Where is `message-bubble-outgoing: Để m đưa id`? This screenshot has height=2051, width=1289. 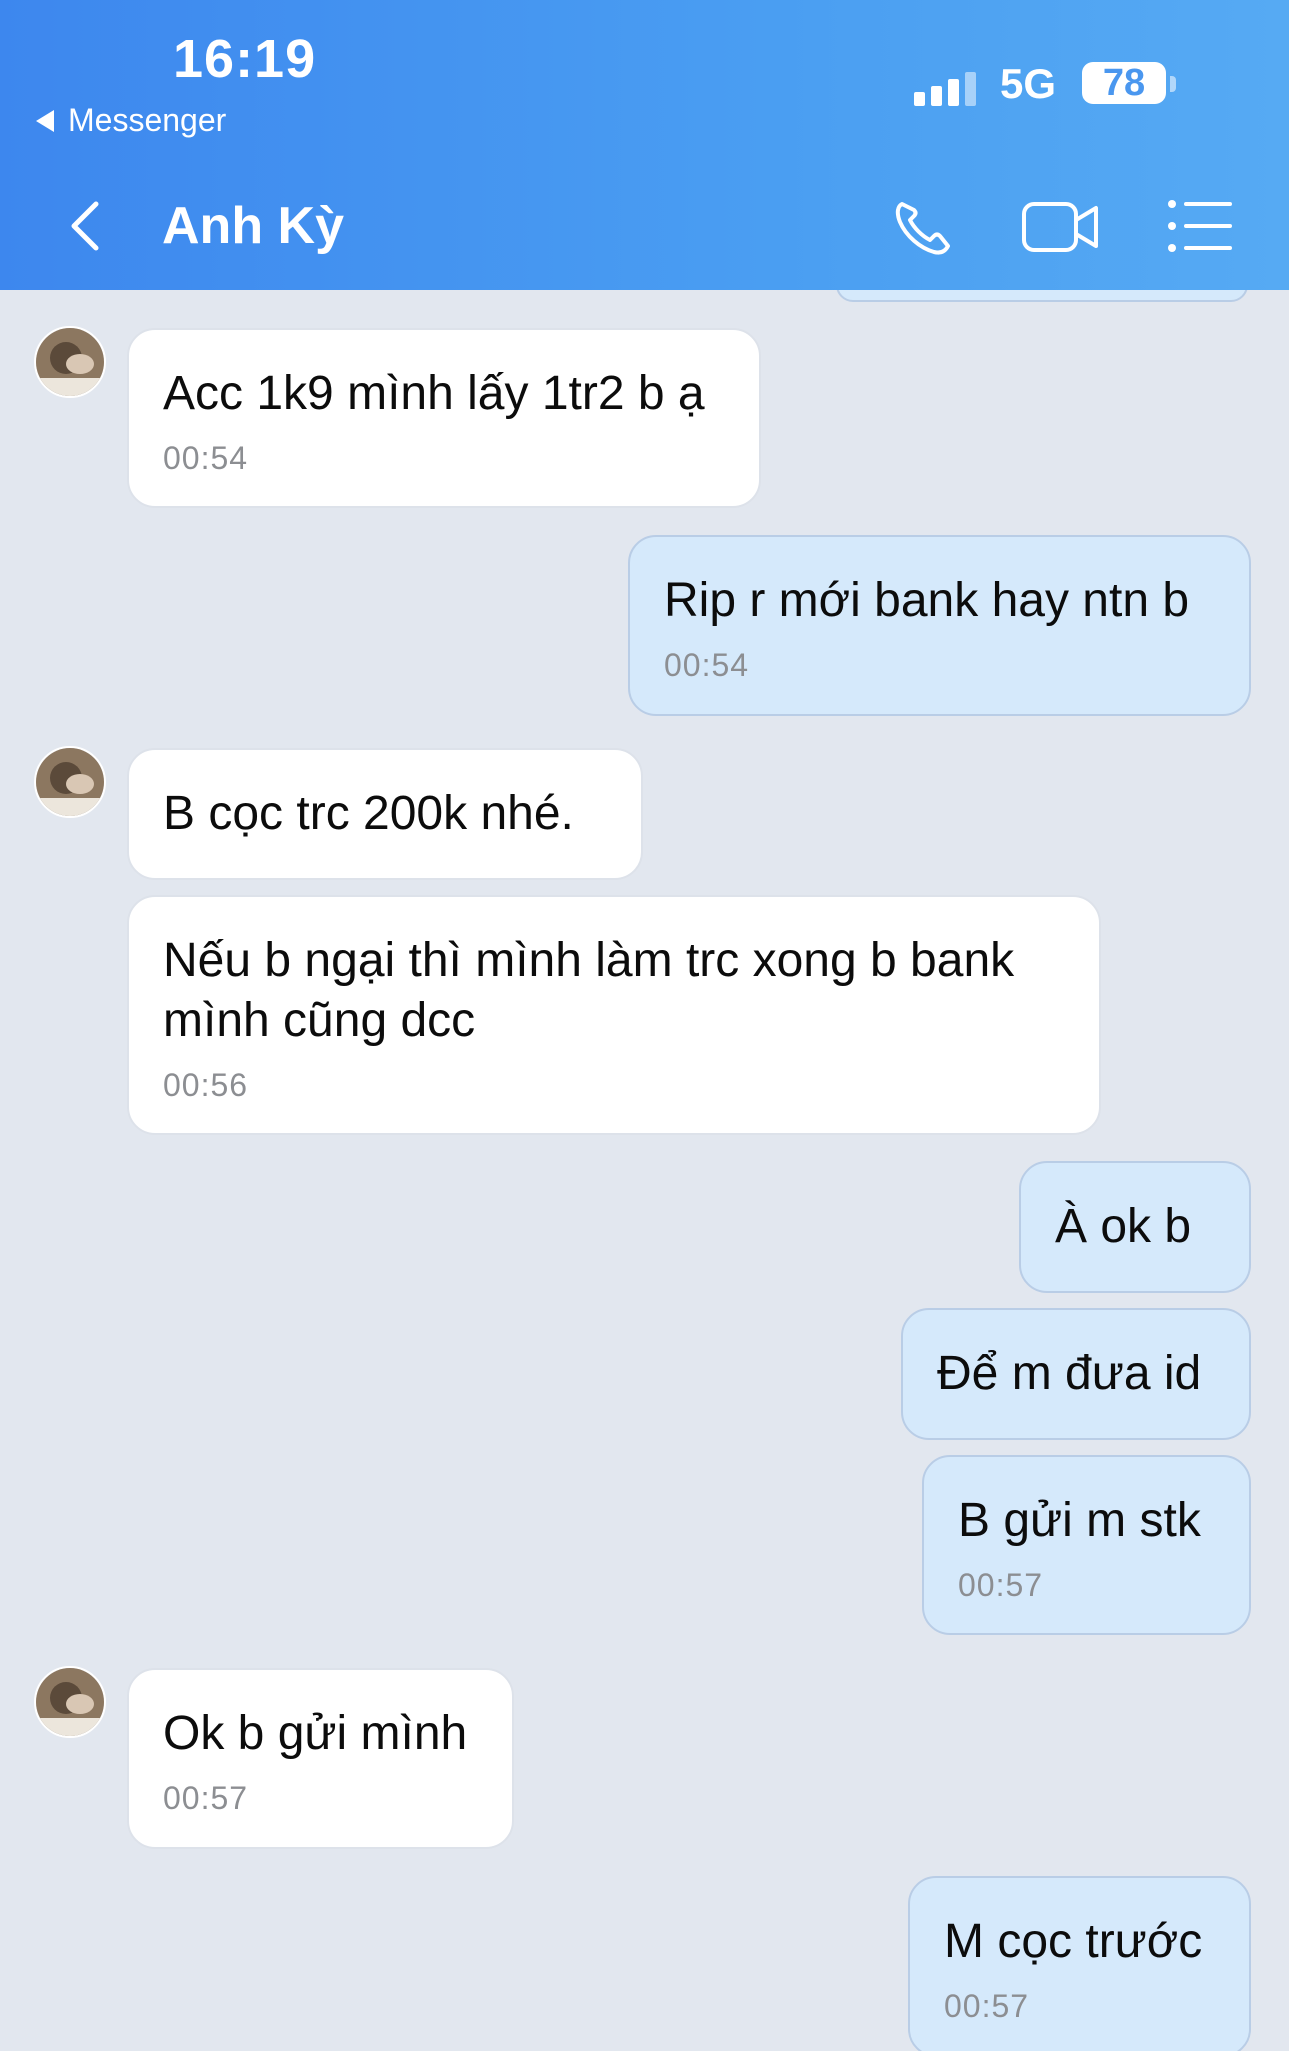 message-bubble-outgoing: Để m đưa id is located at coordinates (1076, 1374).